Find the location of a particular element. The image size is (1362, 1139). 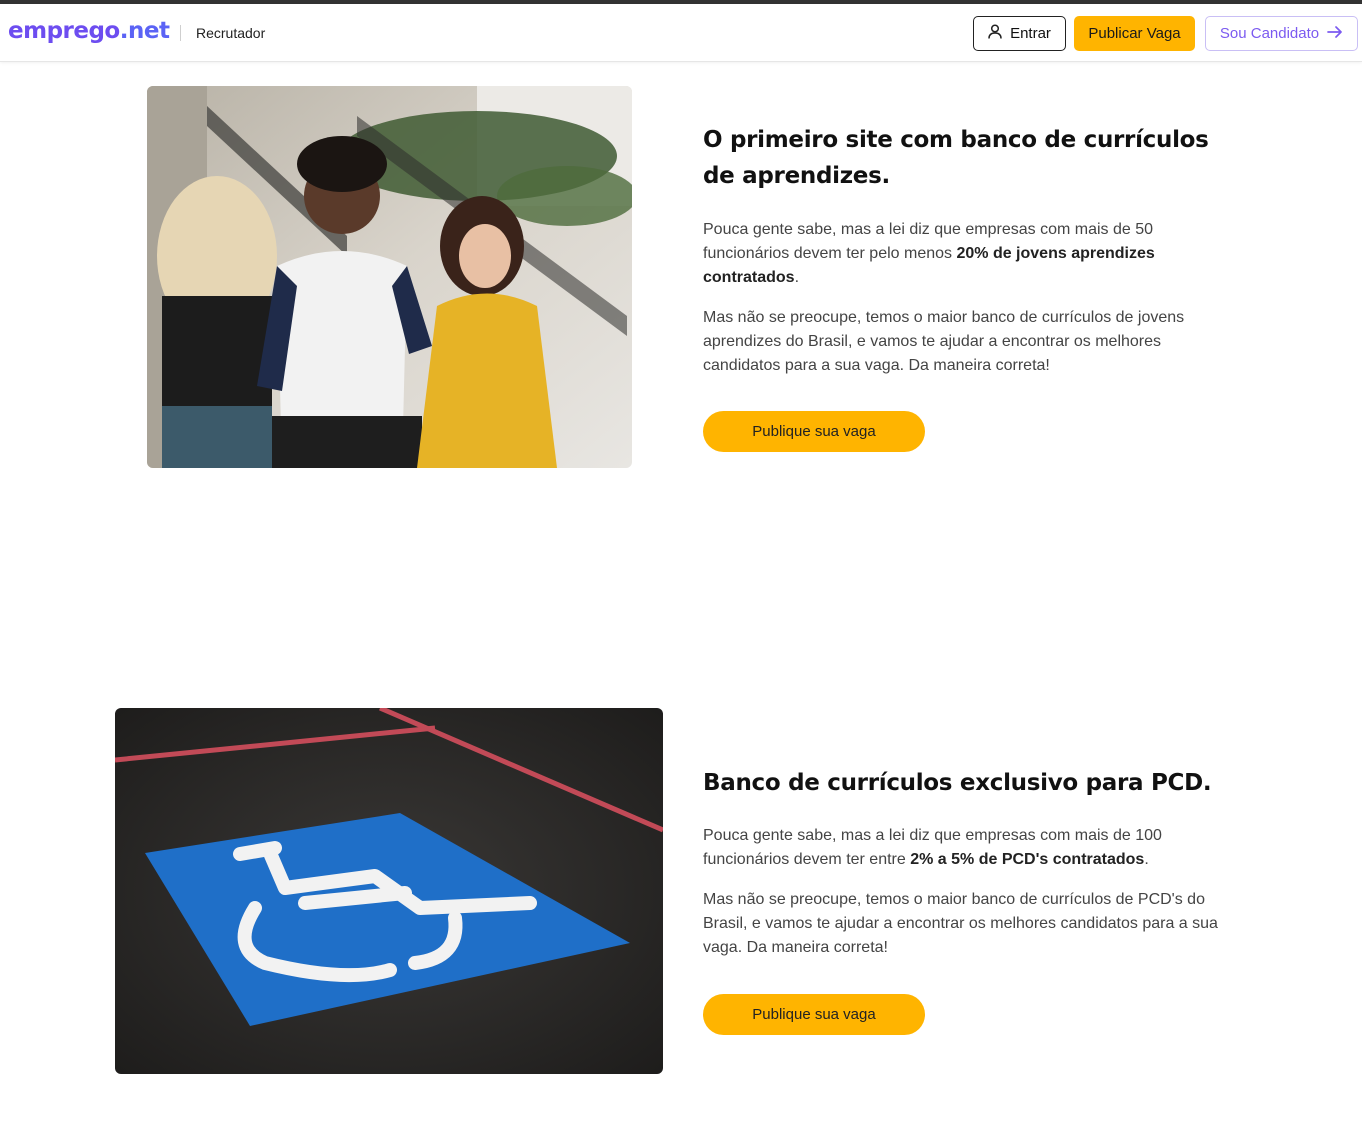

logo-main: emprego is located at coordinates (64, 31).